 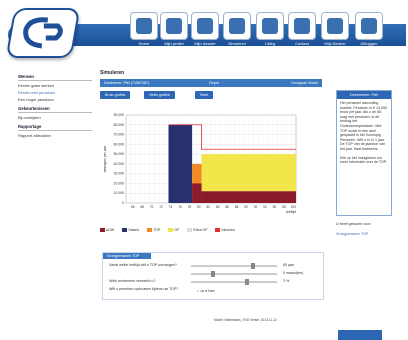 I want to click on nav-item-wijk-beheer: Wijk Beheer, so click(x=335, y=29).